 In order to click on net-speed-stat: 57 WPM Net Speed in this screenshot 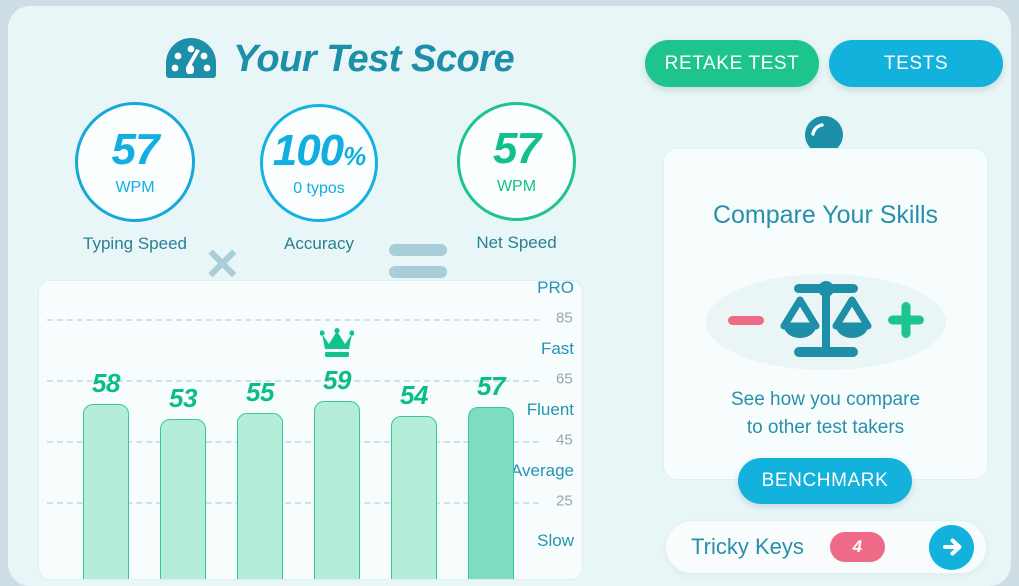, I will do `click(516, 177)`.